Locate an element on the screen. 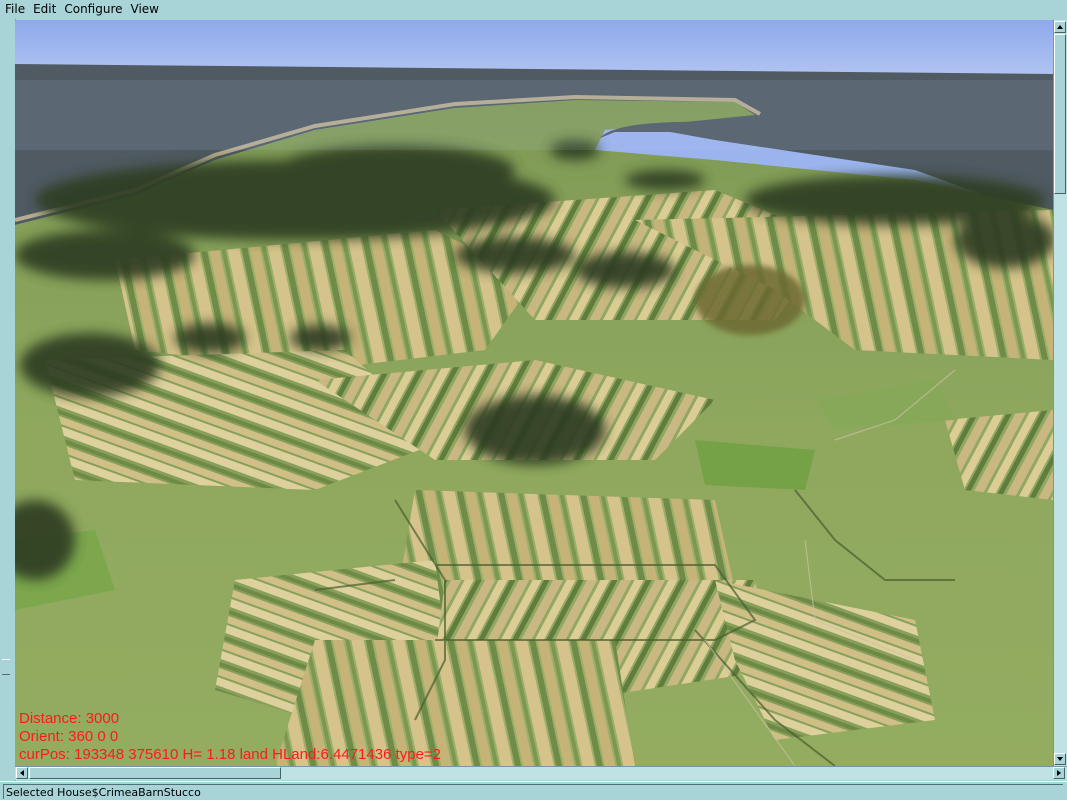 Image resolution: width=1067 pixels, height=800 pixels. status-text: Selected House$CrimeaBarnStucco is located at coordinates (533, 791).